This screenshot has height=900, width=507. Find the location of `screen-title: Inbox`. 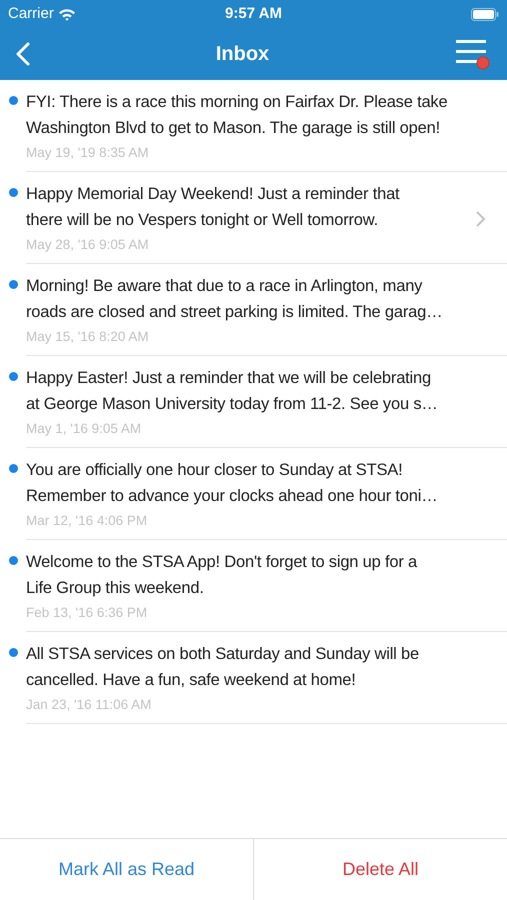

screen-title: Inbox is located at coordinates (243, 54).